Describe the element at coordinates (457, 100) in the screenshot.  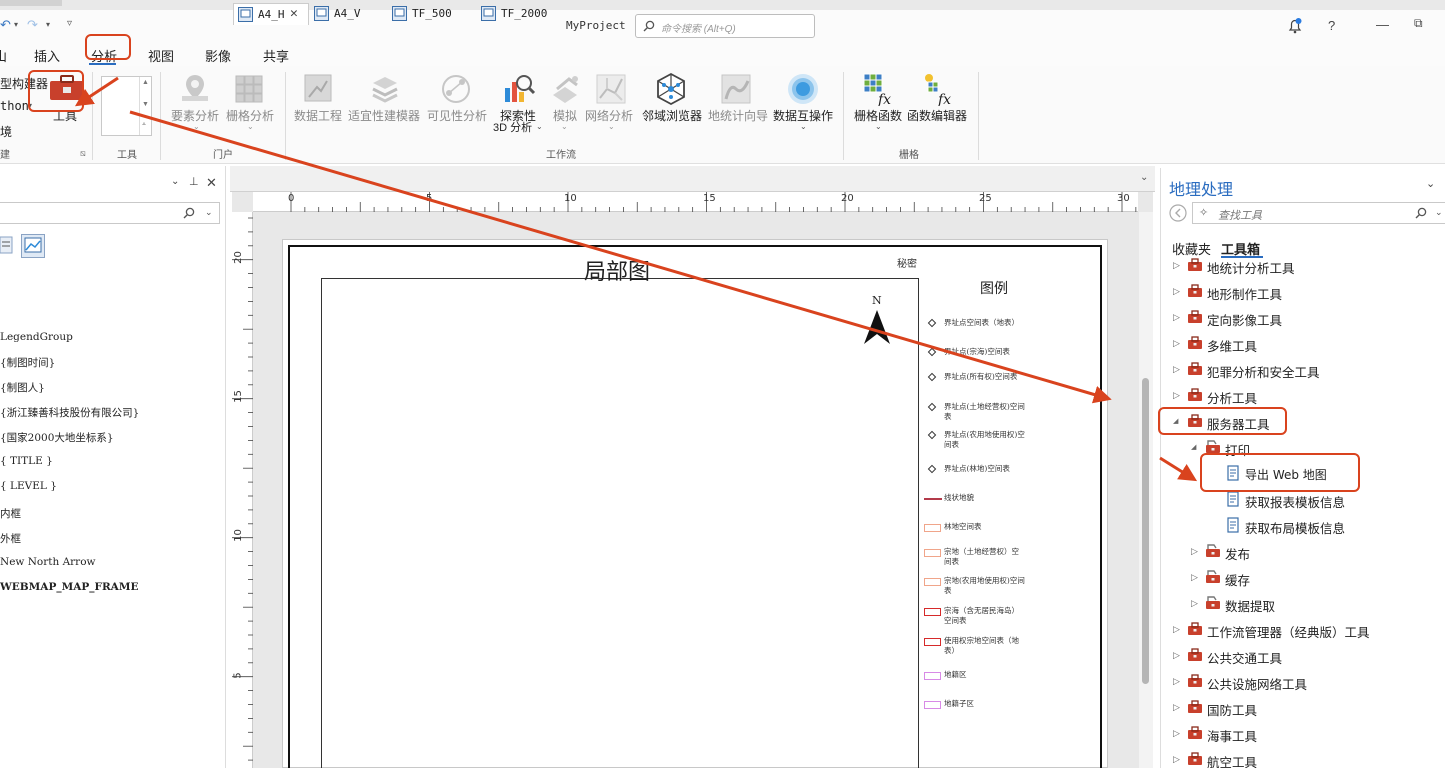
I see `visibility-analysis-button: 可见性分析` at that location.